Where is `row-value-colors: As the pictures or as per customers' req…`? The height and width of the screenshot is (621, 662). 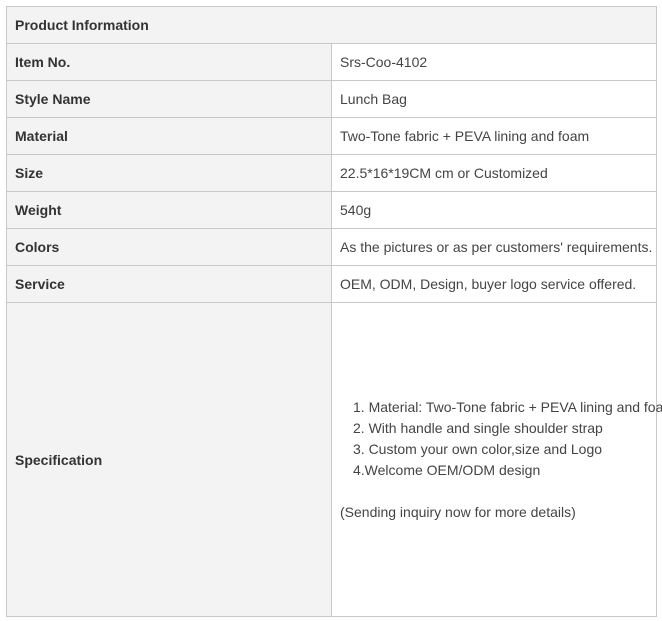
row-value-colors: As the pictures or as per customers' req… is located at coordinates (494, 247).